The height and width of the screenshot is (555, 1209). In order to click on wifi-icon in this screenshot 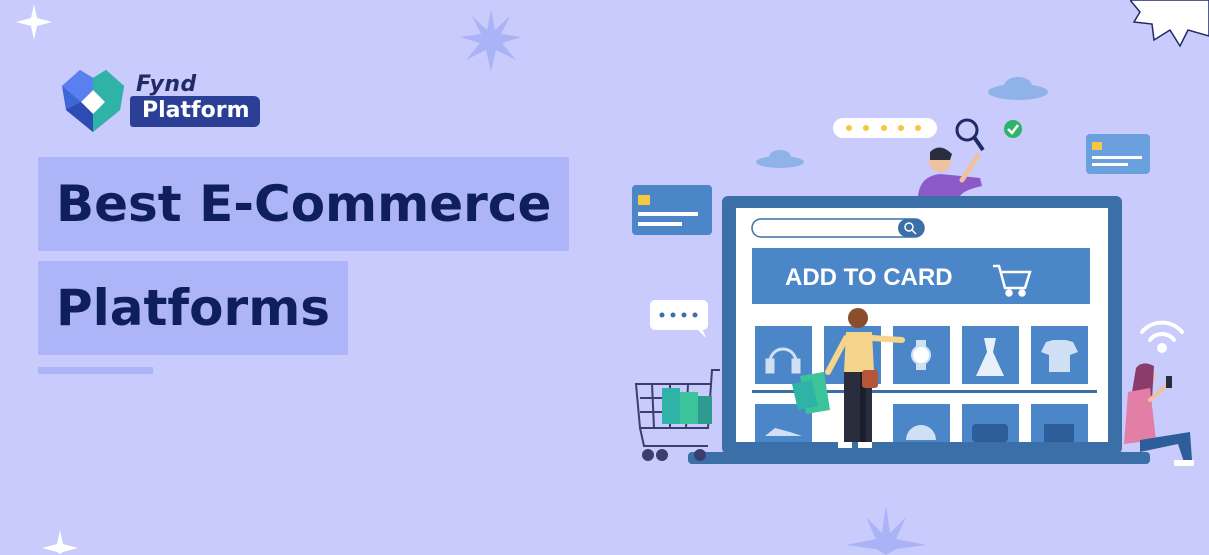, I will do `click(1162, 336)`.